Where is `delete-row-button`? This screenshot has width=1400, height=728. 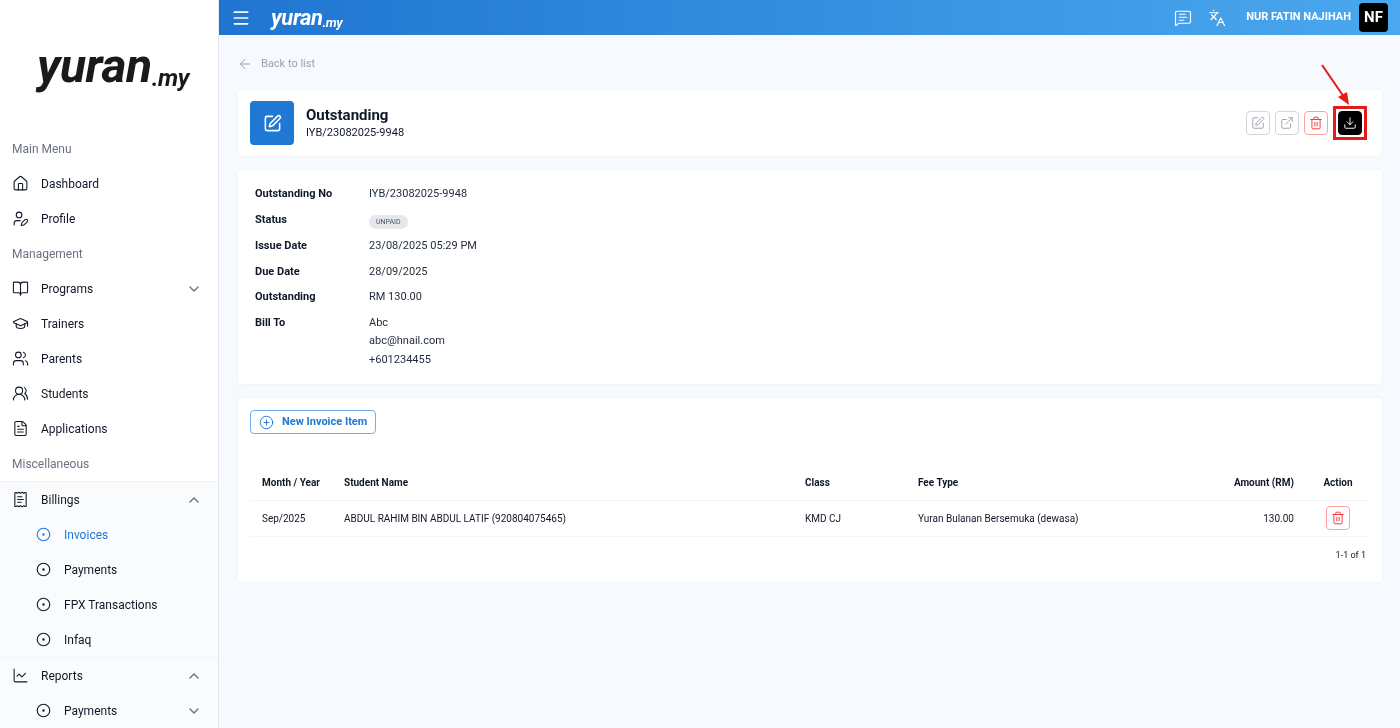 delete-row-button is located at coordinates (1338, 518).